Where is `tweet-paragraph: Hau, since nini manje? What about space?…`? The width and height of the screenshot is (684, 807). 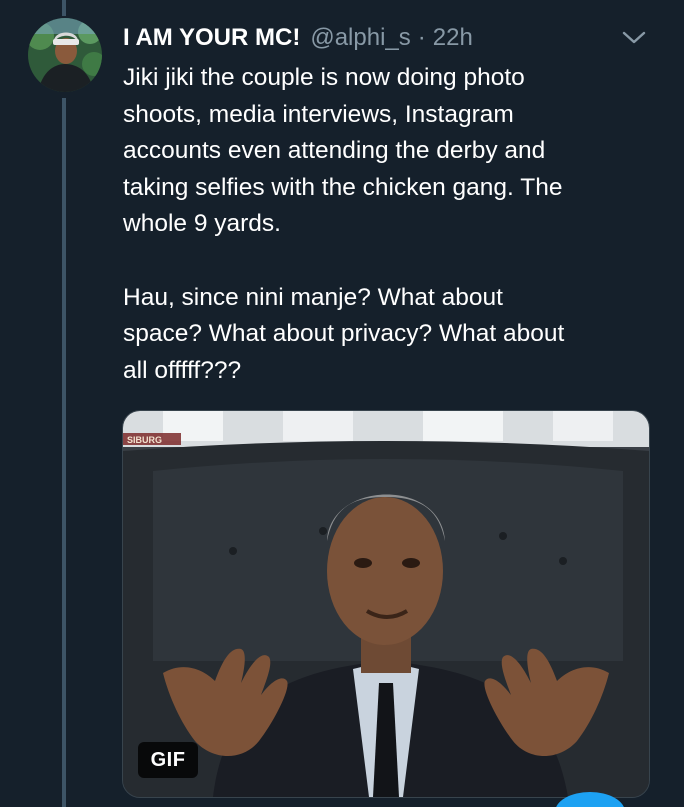 tweet-paragraph: Hau, since nini manje? What about space?… is located at coordinates (344, 333).